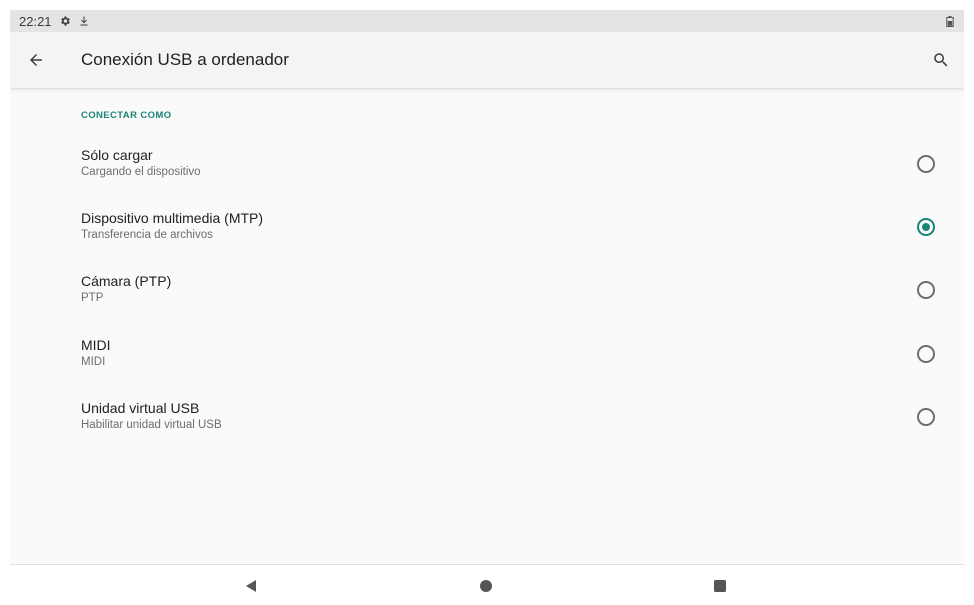  I want to click on section-header: CONECTAR COMO, so click(126, 115).